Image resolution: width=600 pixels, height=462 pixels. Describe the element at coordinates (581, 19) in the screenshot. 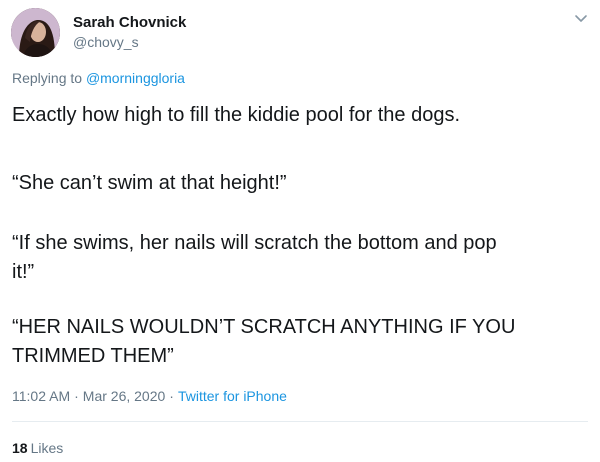

I see `chevron-down-icon` at that location.